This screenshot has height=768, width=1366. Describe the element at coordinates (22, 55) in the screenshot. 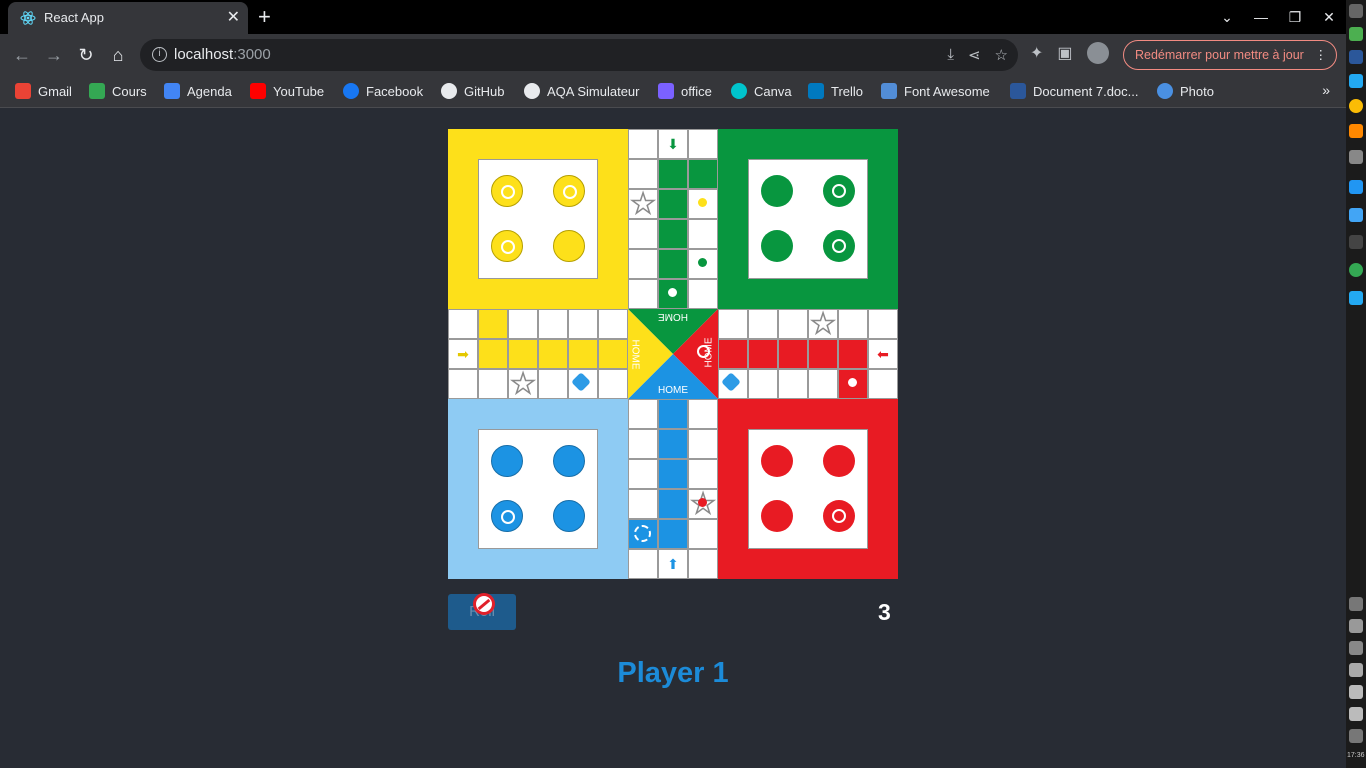

I see `back-icon: ←` at that location.